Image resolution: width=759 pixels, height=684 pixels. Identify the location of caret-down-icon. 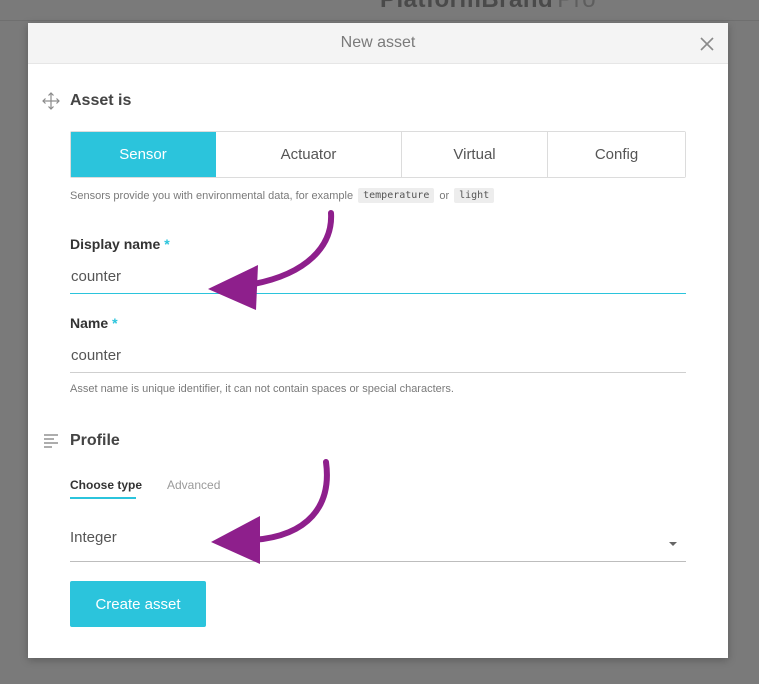
(673, 544).